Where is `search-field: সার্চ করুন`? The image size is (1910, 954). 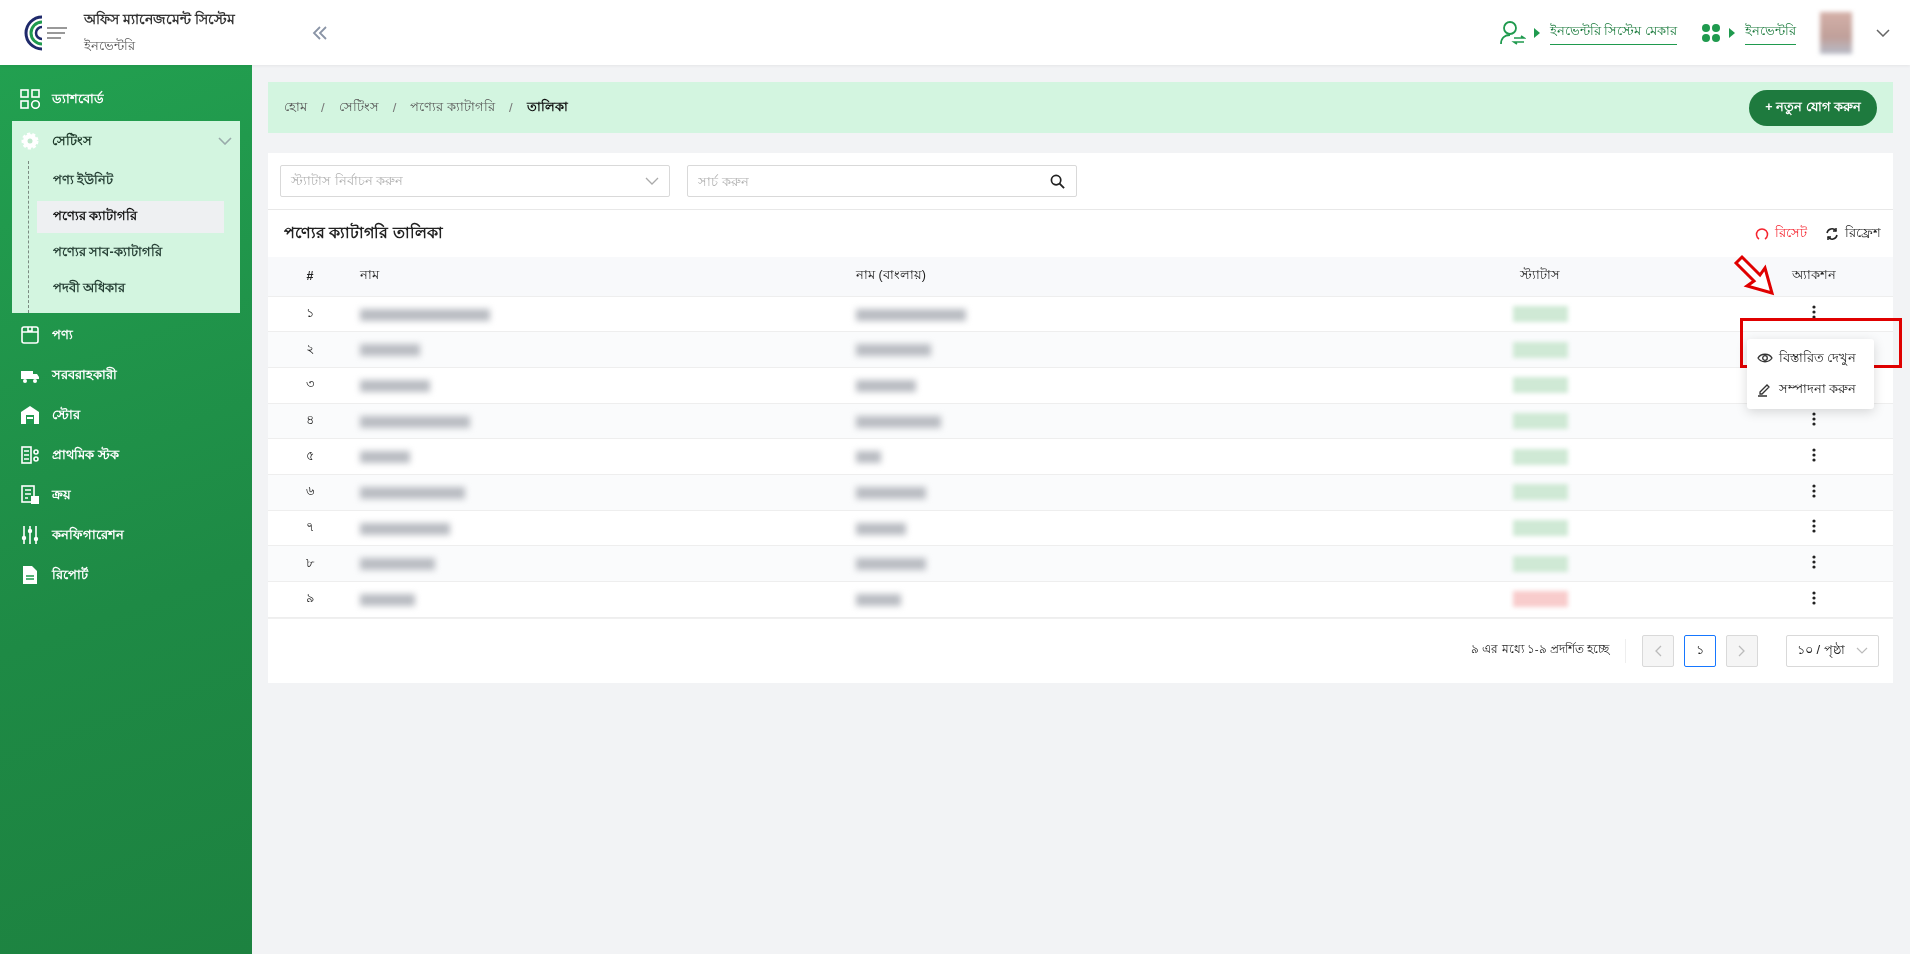
search-field: সার্চ করুন is located at coordinates (882, 181).